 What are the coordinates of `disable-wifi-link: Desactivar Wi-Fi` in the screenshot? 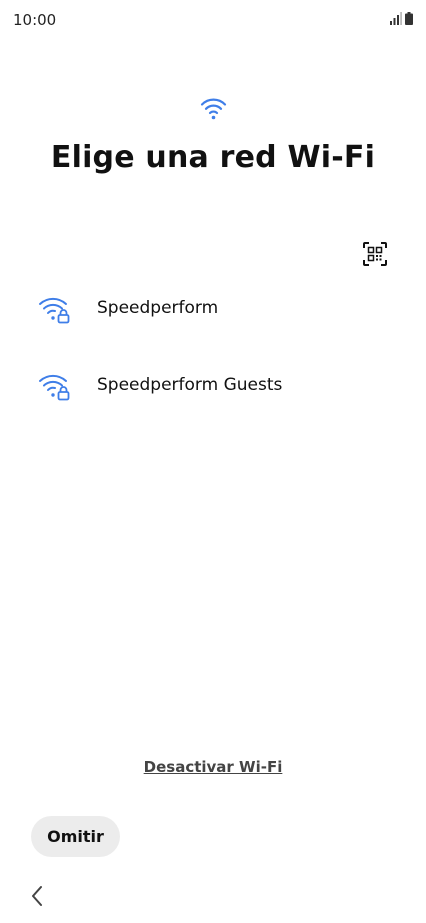 It's located at (213, 767).